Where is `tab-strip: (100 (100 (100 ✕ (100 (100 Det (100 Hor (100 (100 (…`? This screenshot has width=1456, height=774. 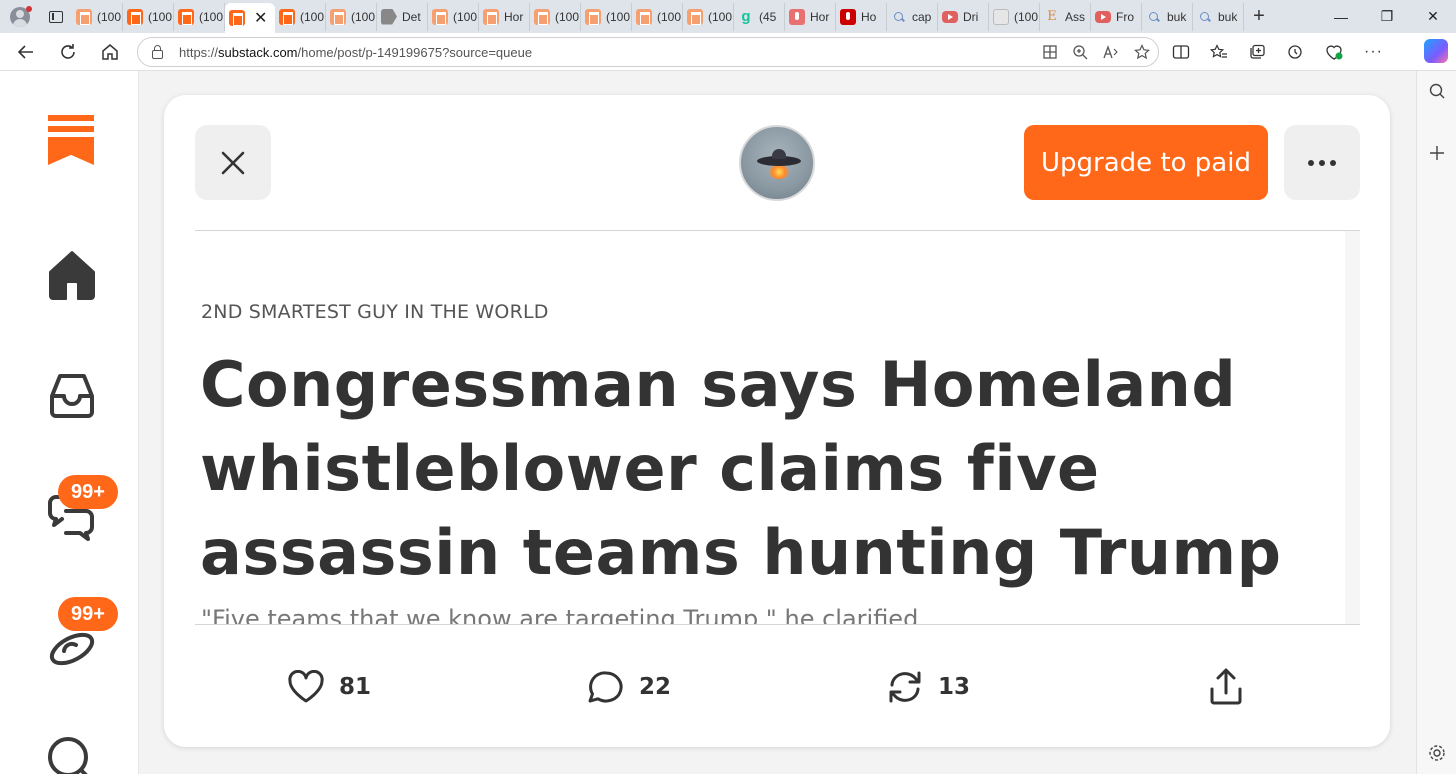
tab-strip: (100 (100 (100 ✕ (100 (100 Det (100 Hor (100 (100 (… is located at coordinates (728, 16).